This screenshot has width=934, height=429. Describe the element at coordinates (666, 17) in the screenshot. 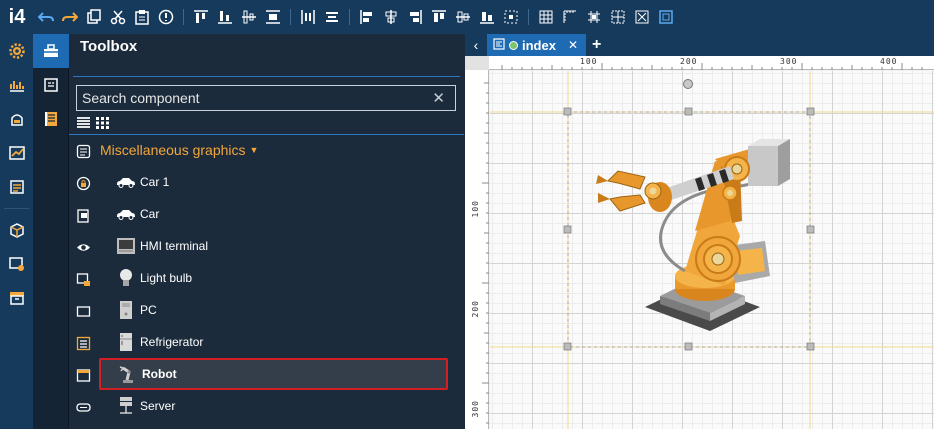

I see `zoom-fit-icon` at that location.